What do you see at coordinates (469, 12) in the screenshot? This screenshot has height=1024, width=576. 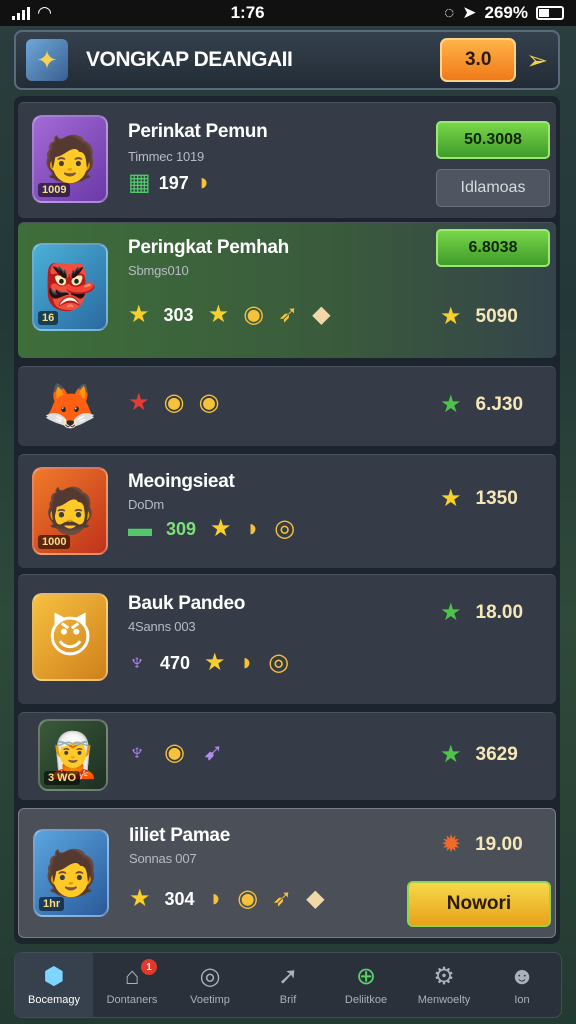 I see `location-icon: ➤` at bounding box center [469, 12].